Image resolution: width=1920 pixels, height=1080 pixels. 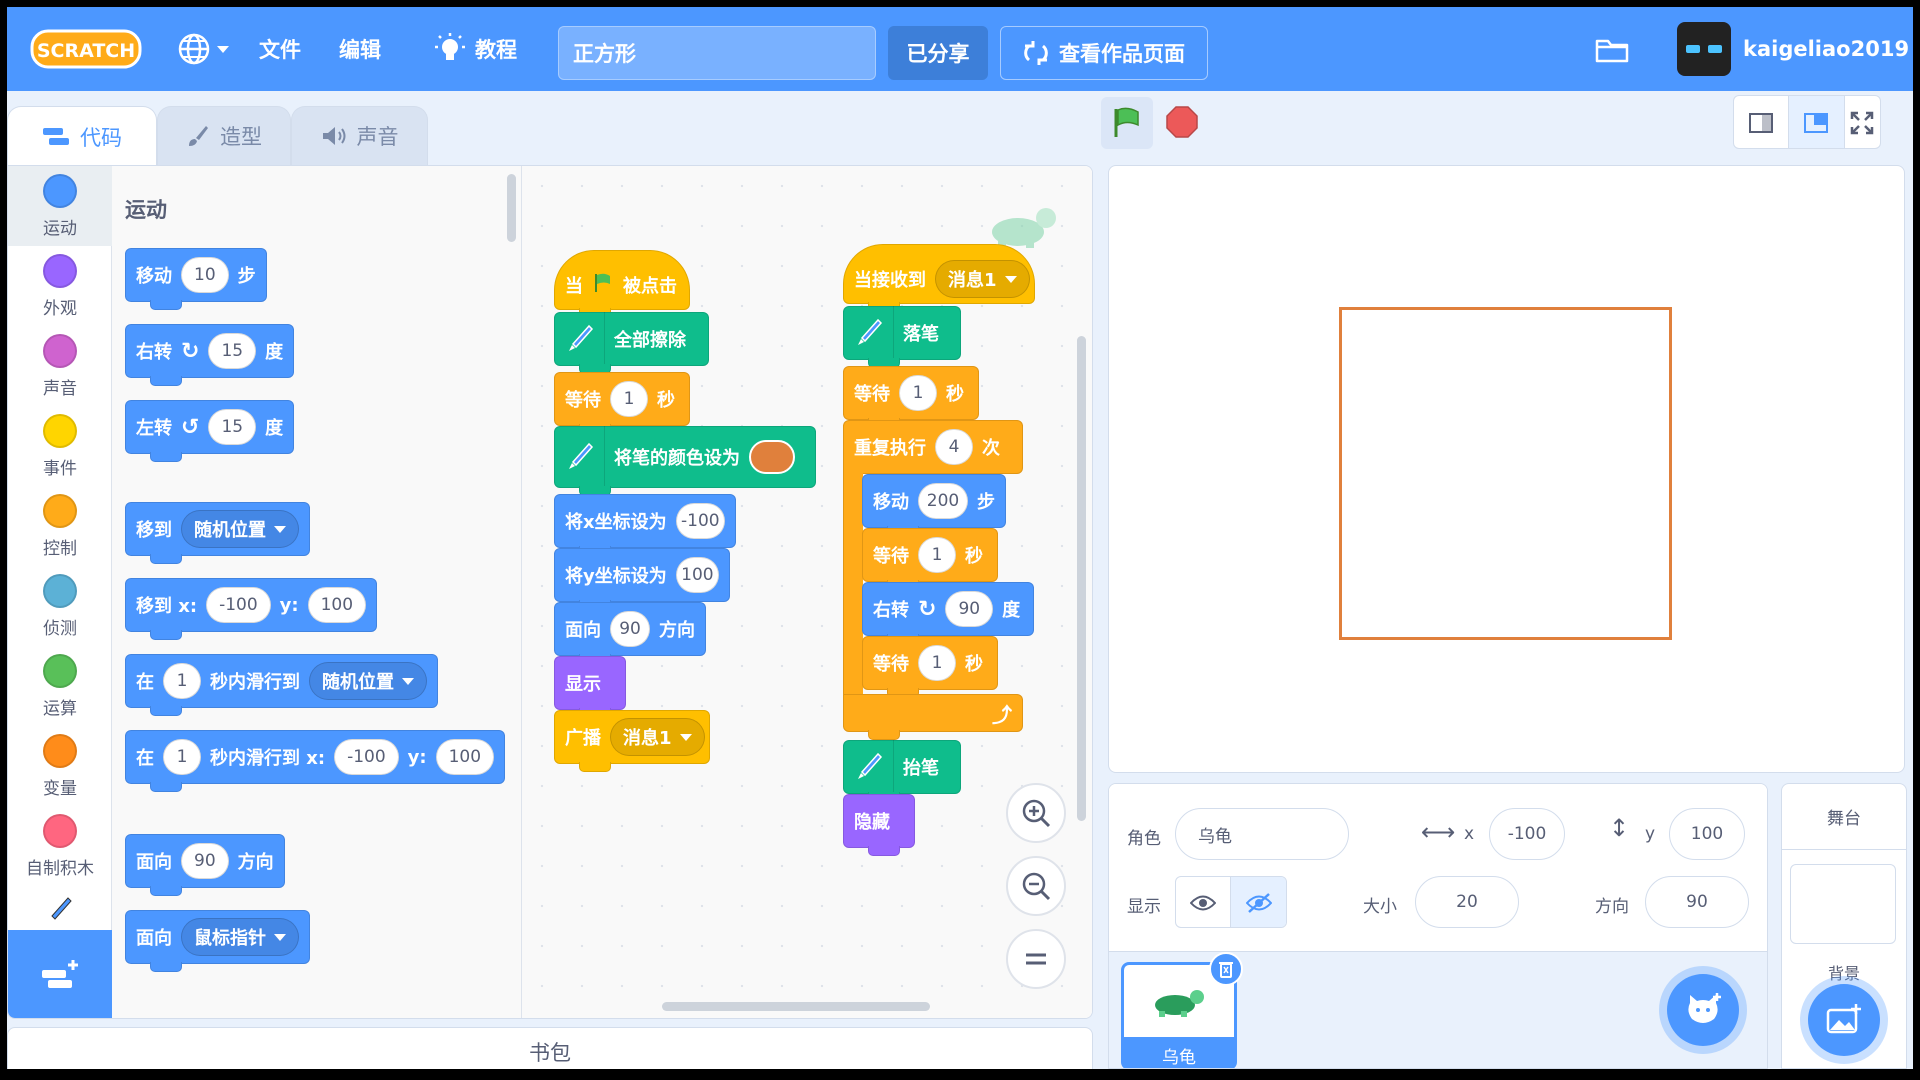 I want to click on block-point-towards: 面向 鼠标指针, so click(x=217, y=941).